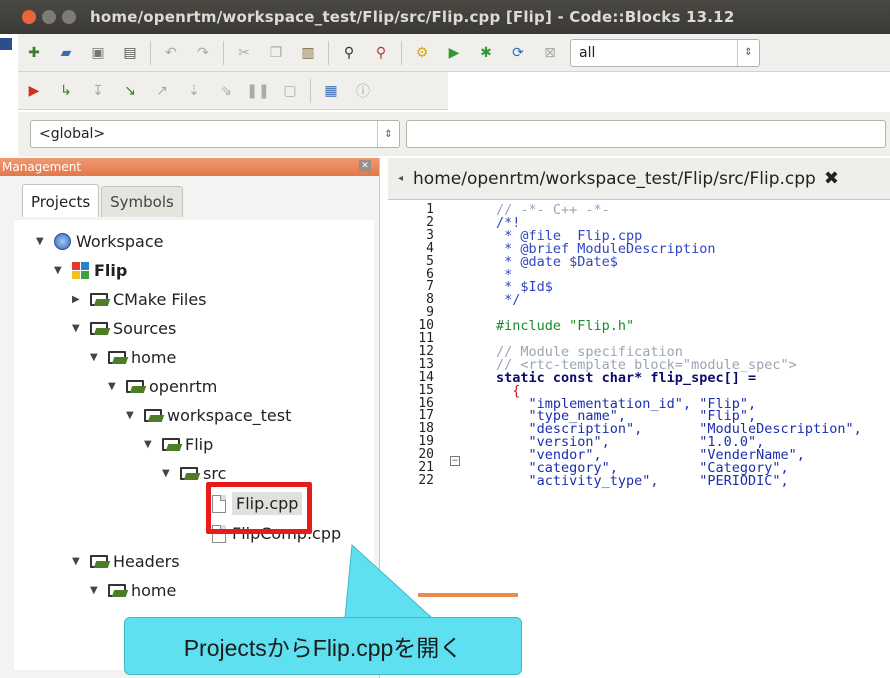 Image resolution: width=890 pixels, height=678 pixels. What do you see at coordinates (42, 167) in the screenshot?
I see `management-title: Management` at bounding box center [42, 167].